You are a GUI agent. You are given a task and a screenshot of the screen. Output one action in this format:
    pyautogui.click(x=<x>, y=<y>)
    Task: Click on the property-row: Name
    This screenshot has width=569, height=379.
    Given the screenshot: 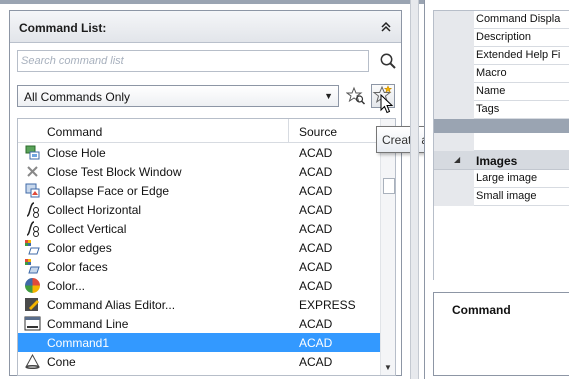 What is the action you would take?
    pyautogui.click(x=501, y=92)
    